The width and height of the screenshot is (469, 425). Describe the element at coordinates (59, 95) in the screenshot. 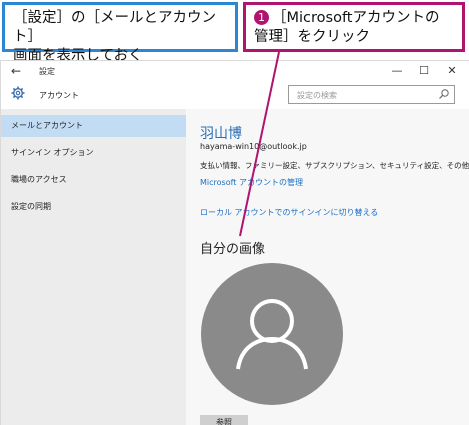

I see `page-title: アカウント` at that location.